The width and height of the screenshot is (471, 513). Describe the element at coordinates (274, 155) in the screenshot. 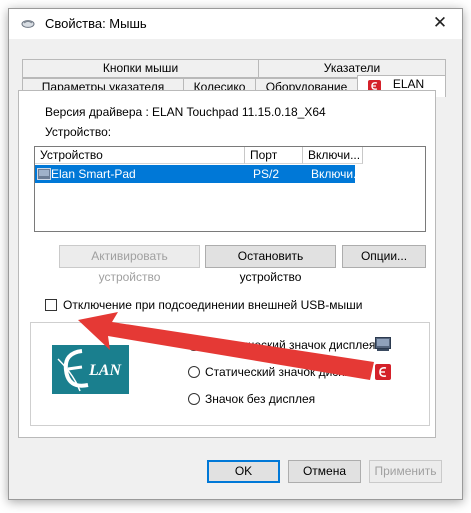

I see `column-header-port: Порт` at that location.